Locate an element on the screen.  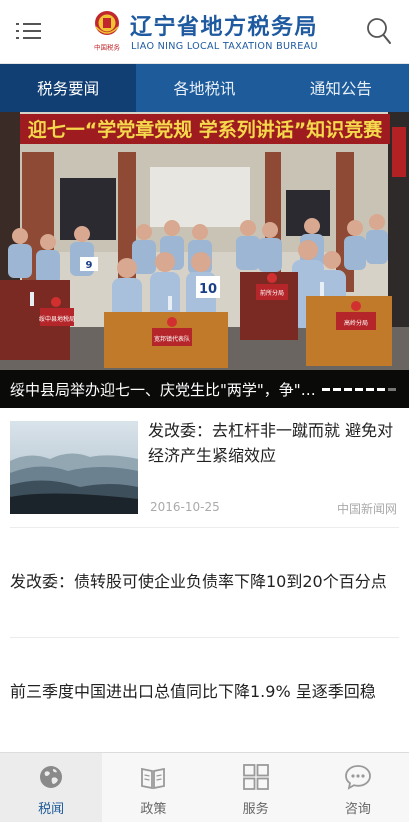
svg-text: 绥中县地税局 is located at coordinates (57, 319).